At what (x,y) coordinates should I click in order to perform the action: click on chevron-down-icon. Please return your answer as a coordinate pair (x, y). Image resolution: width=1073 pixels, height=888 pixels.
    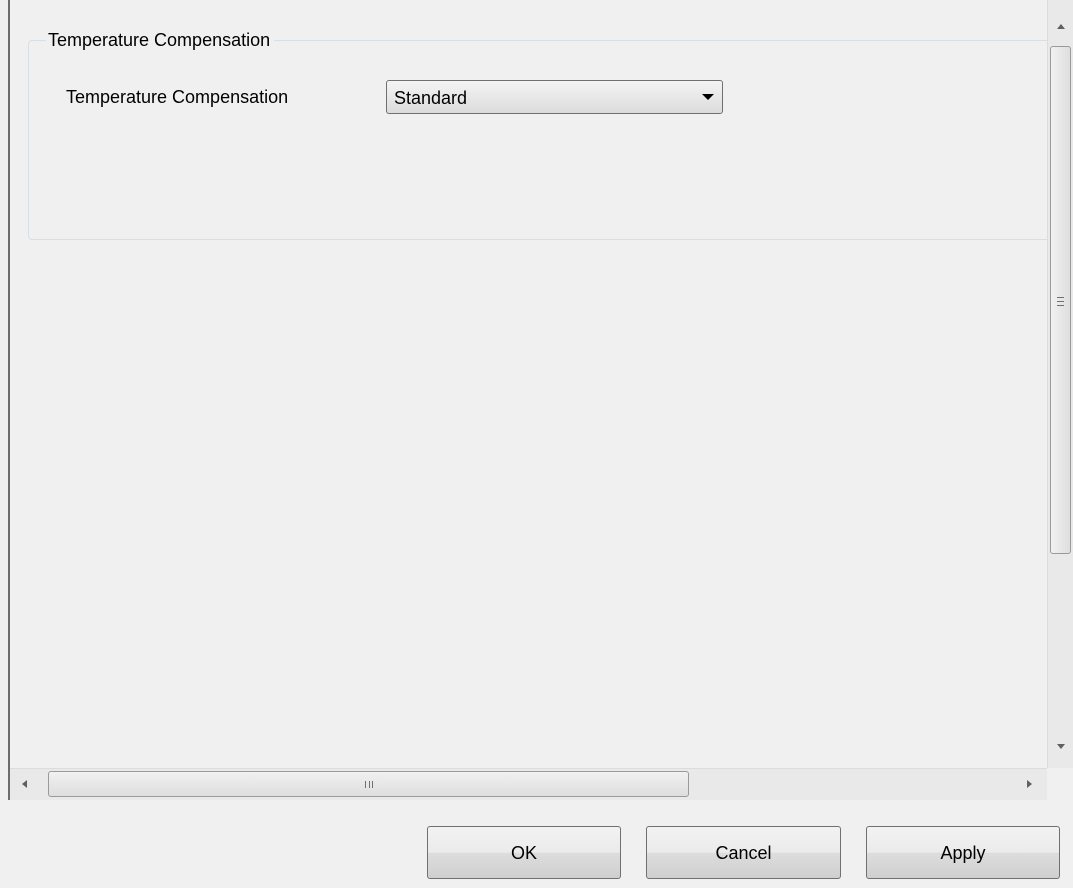
    Looking at the image, I should click on (708, 97).